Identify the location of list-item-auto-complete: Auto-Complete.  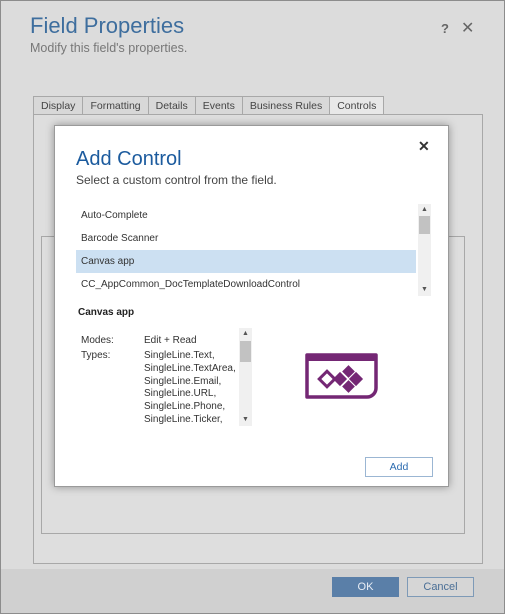
(246, 215).